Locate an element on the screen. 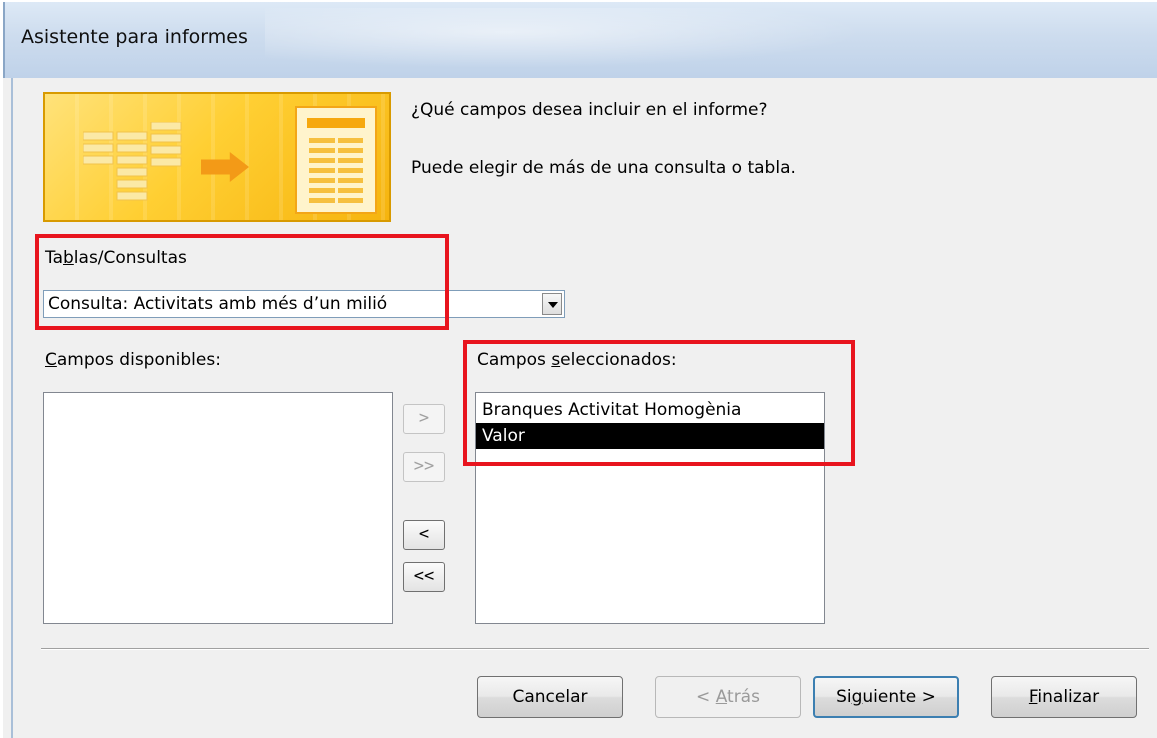 Image resolution: width=1157 pixels, height=738 pixels. list-item: Valor is located at coordinates (650, 436).